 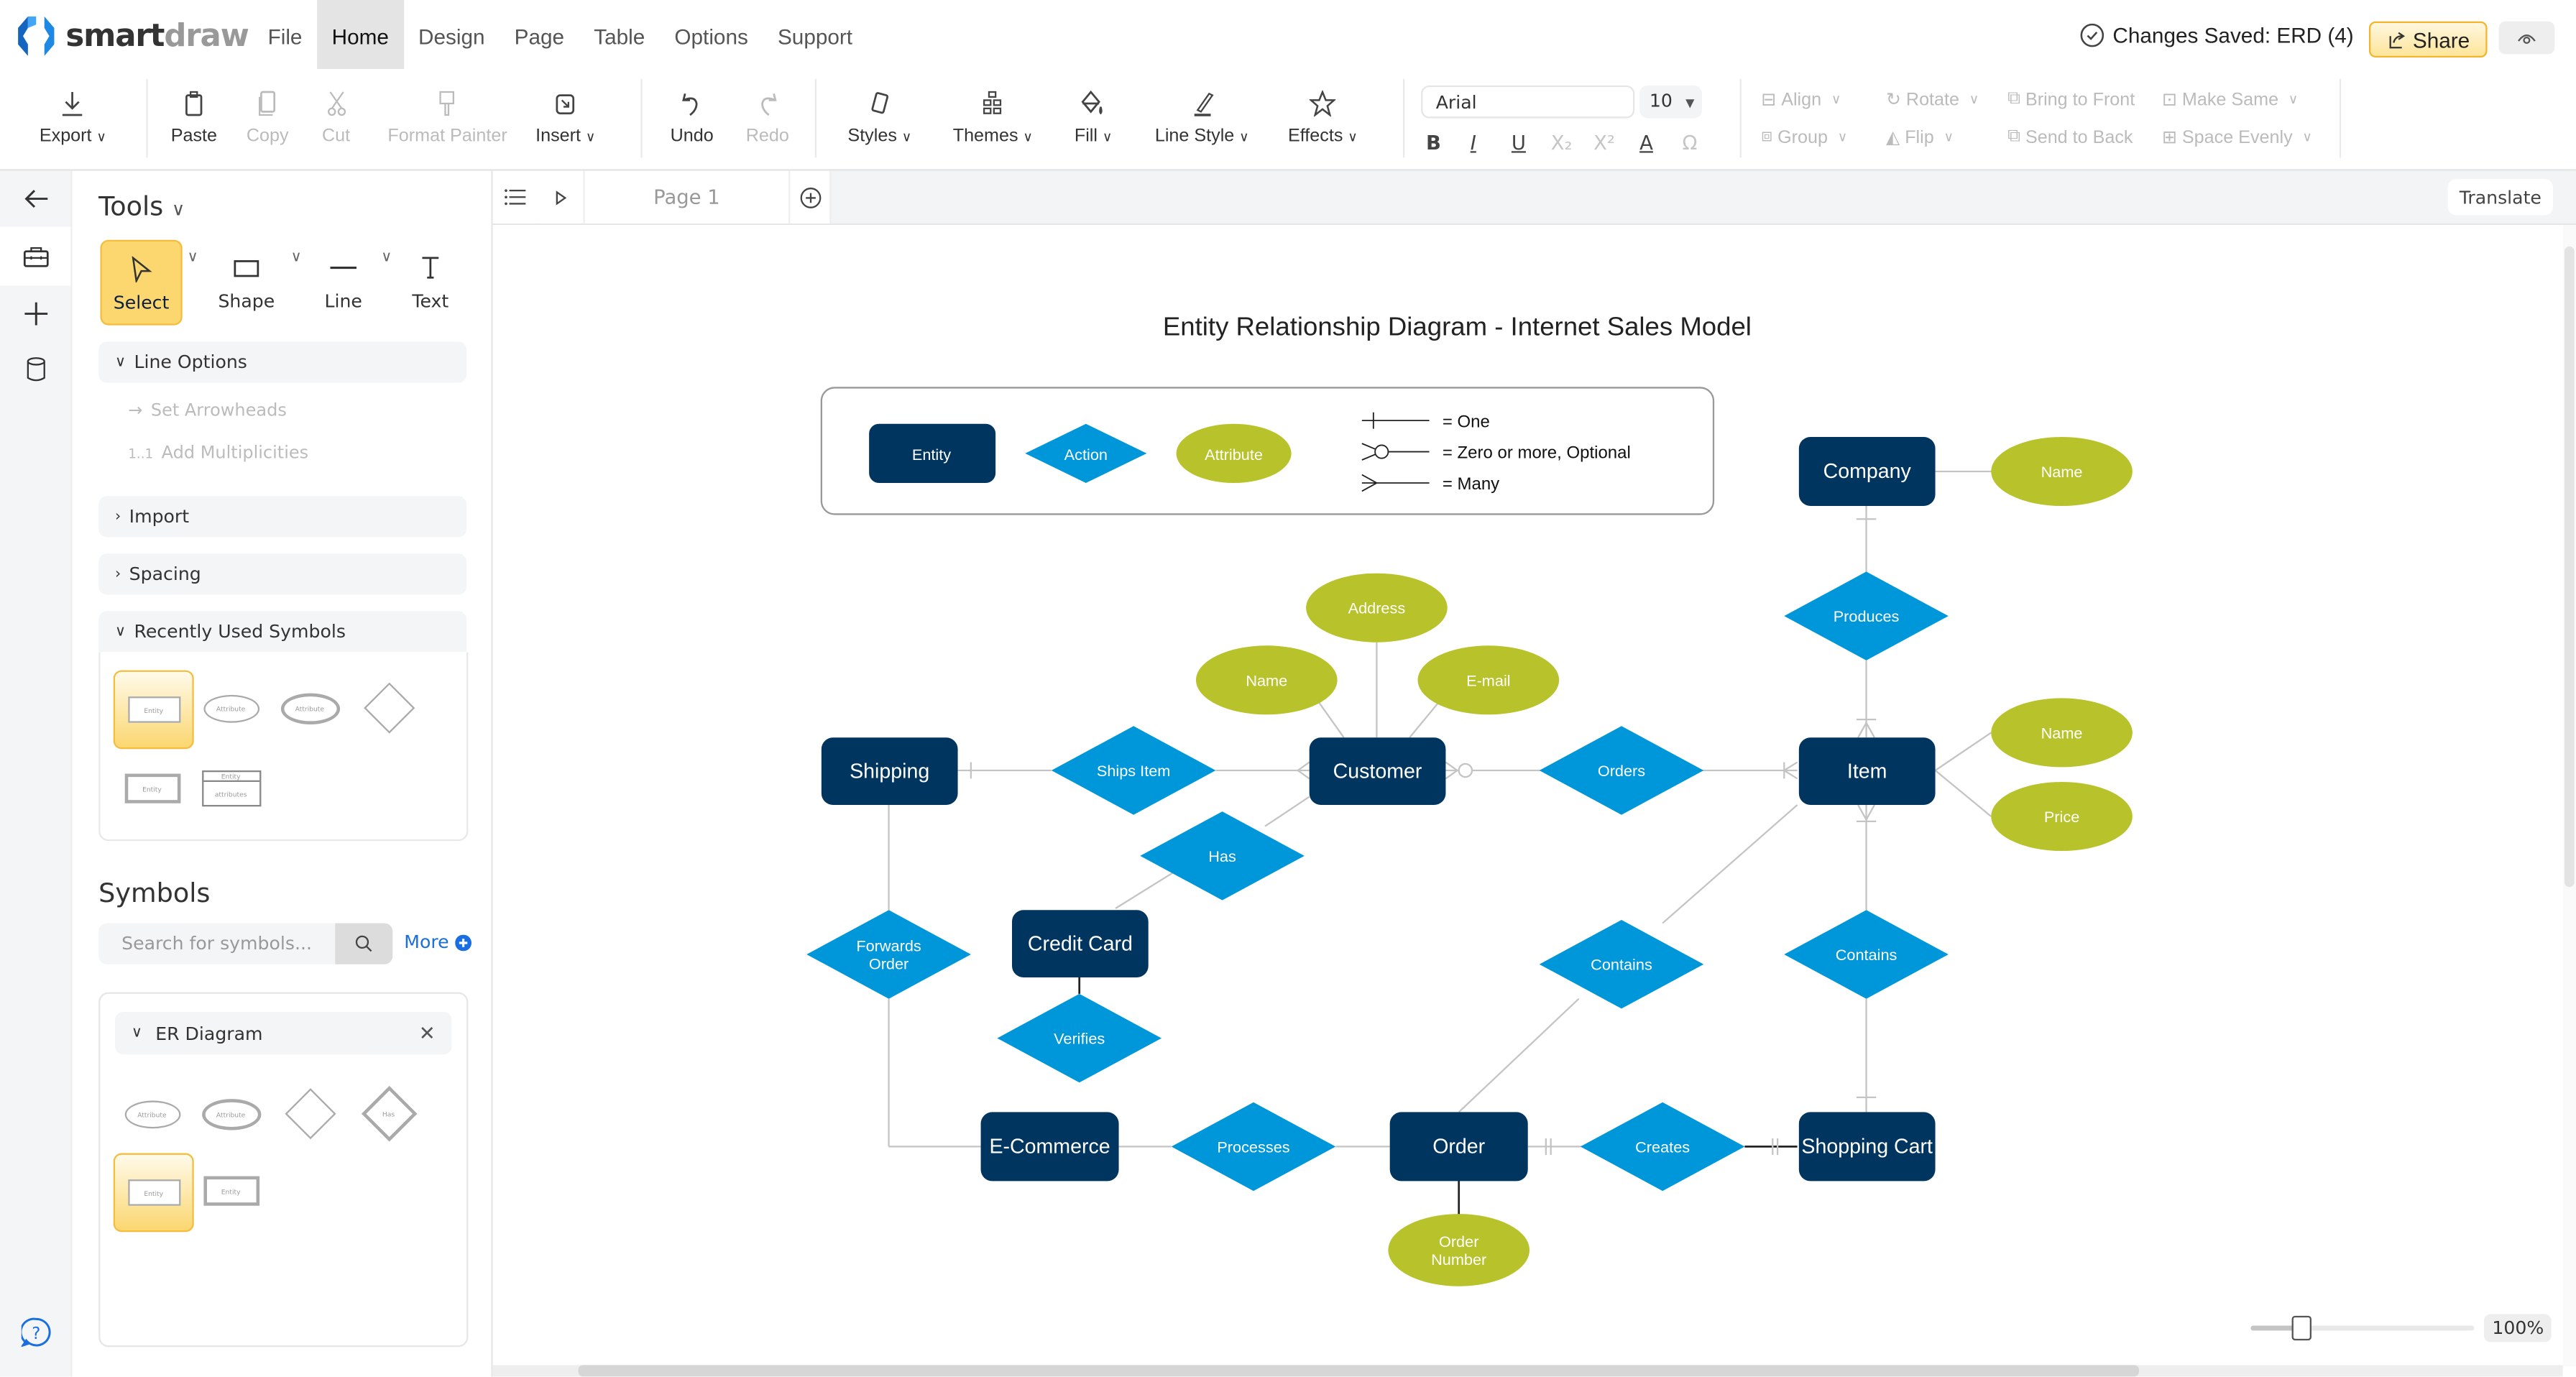 What do you see at coordinates (427, 1033) in the screenshot?
I see `close-library-icon: ✕` at bounding box center [427, 1033].